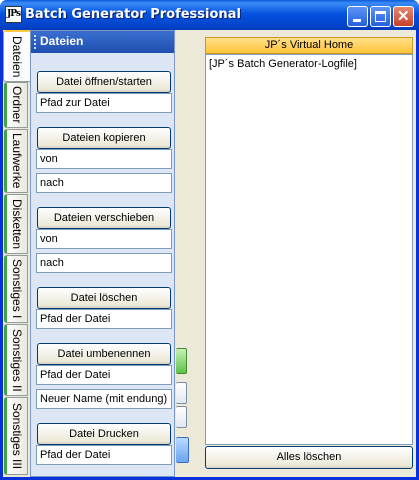  I want to click on tab-label: Sonstiges I, so click(17, 289).